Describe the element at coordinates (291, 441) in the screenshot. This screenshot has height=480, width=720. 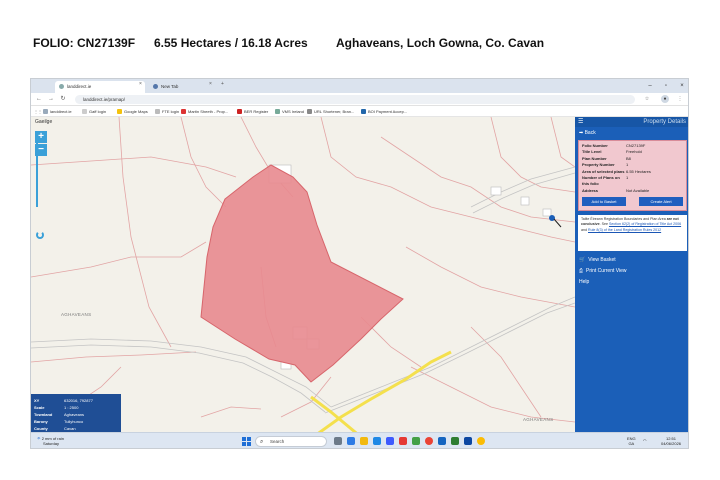
I see `taskbar-search: Search` at that location.